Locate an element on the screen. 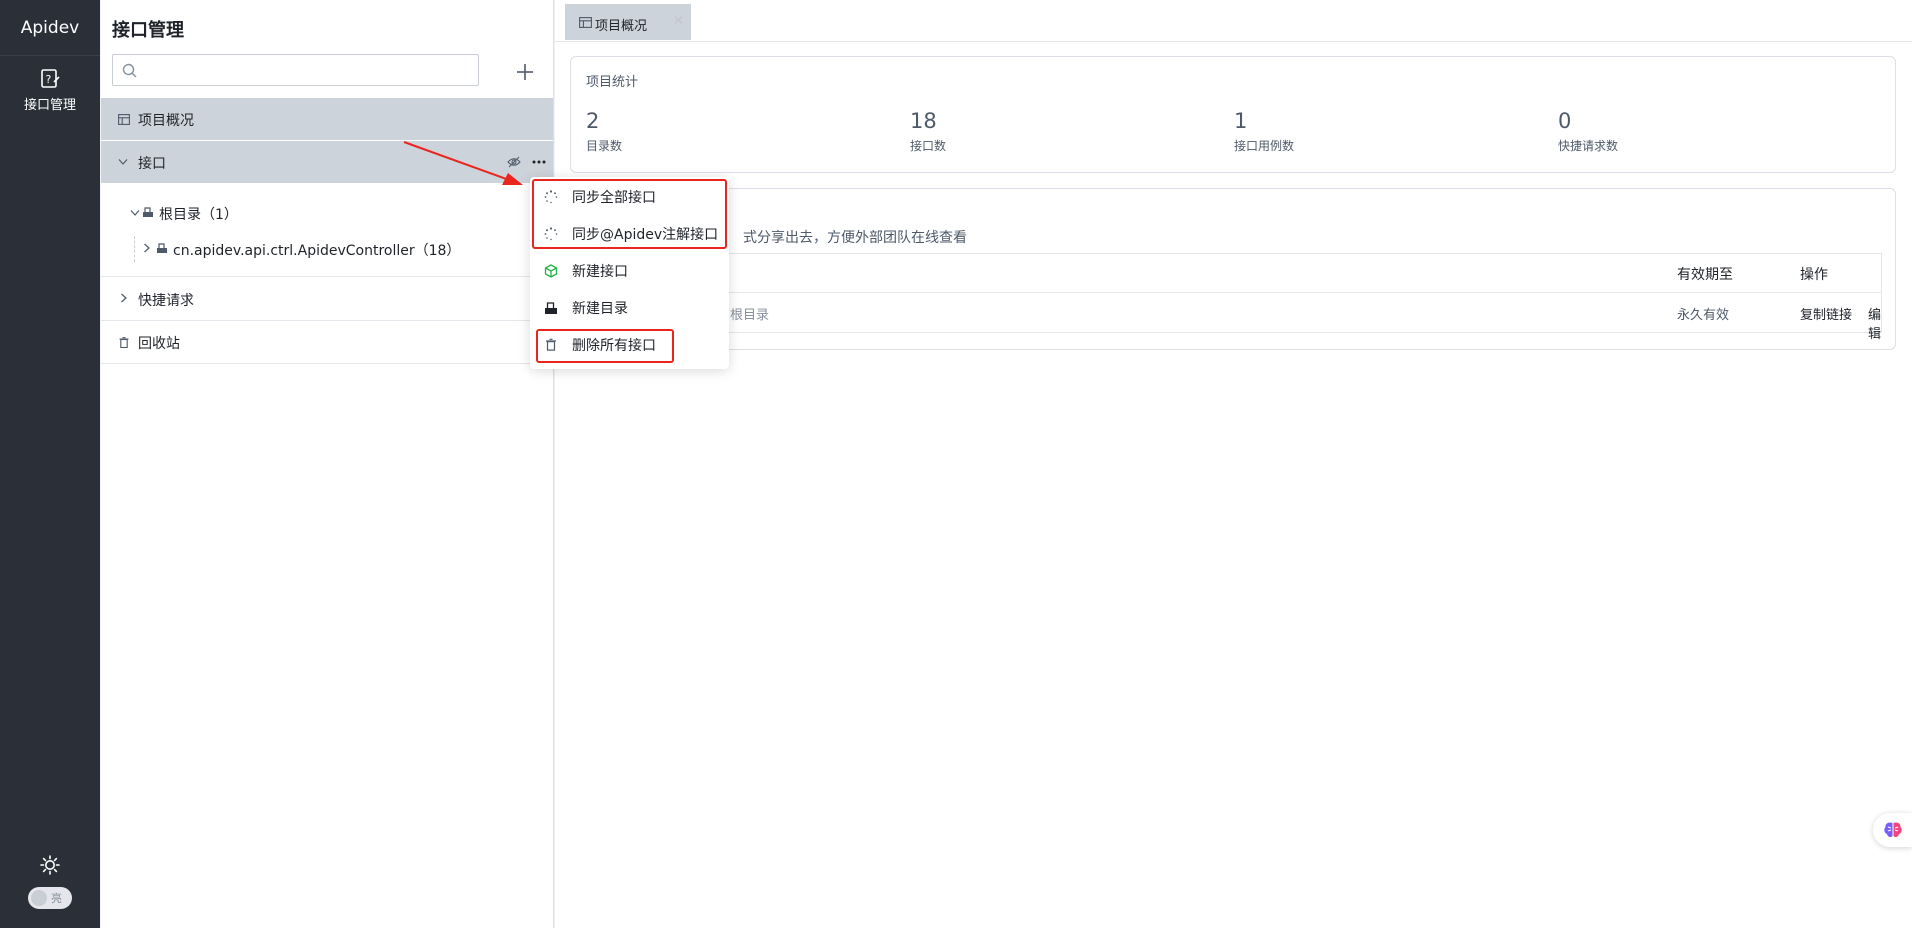 Image resolution: width=1912 pixels, height=928 pixels. nav-item-label: 接口管理 is located at coordinates (49, 105).